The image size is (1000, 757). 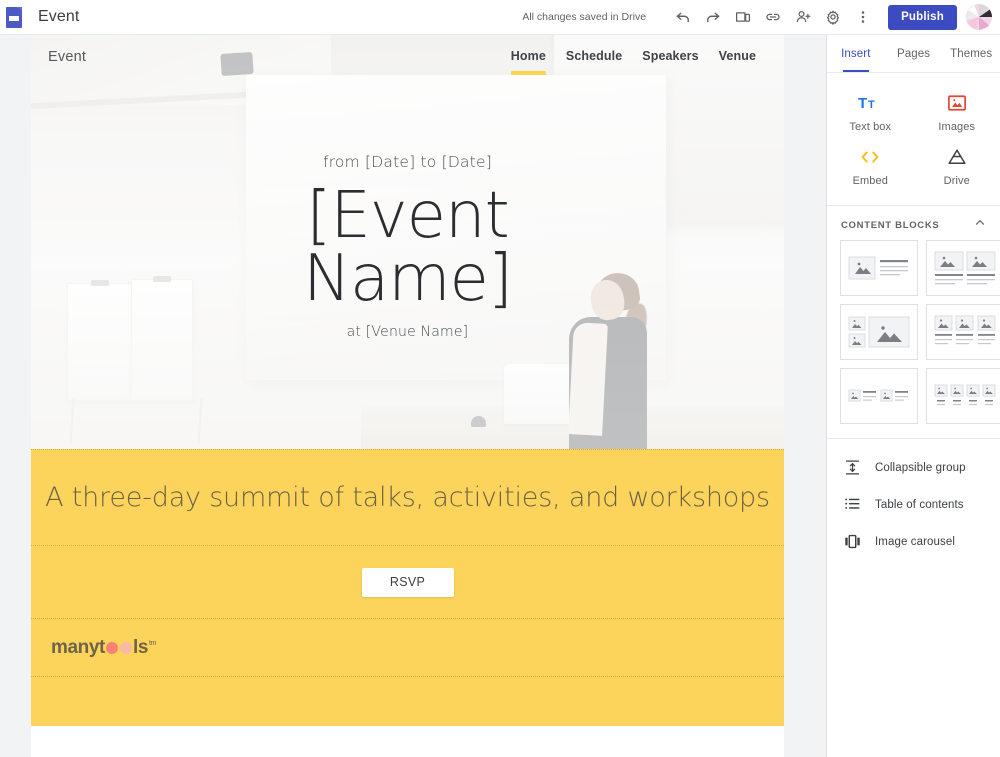 What do you see at coordinates (140, 647) in the screenshot?
I see `logo-text-part-2: ls` at bounding box center [140, 647].